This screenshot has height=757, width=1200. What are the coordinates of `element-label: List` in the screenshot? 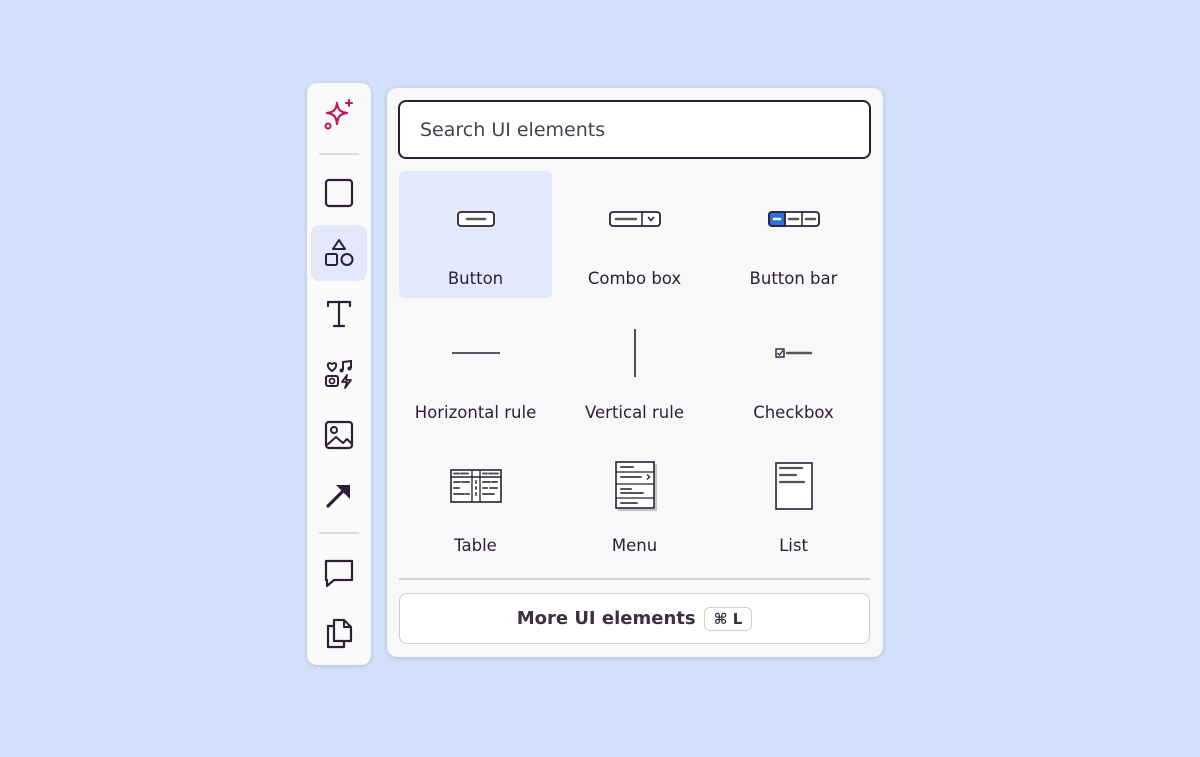 It's located at (793, 545).